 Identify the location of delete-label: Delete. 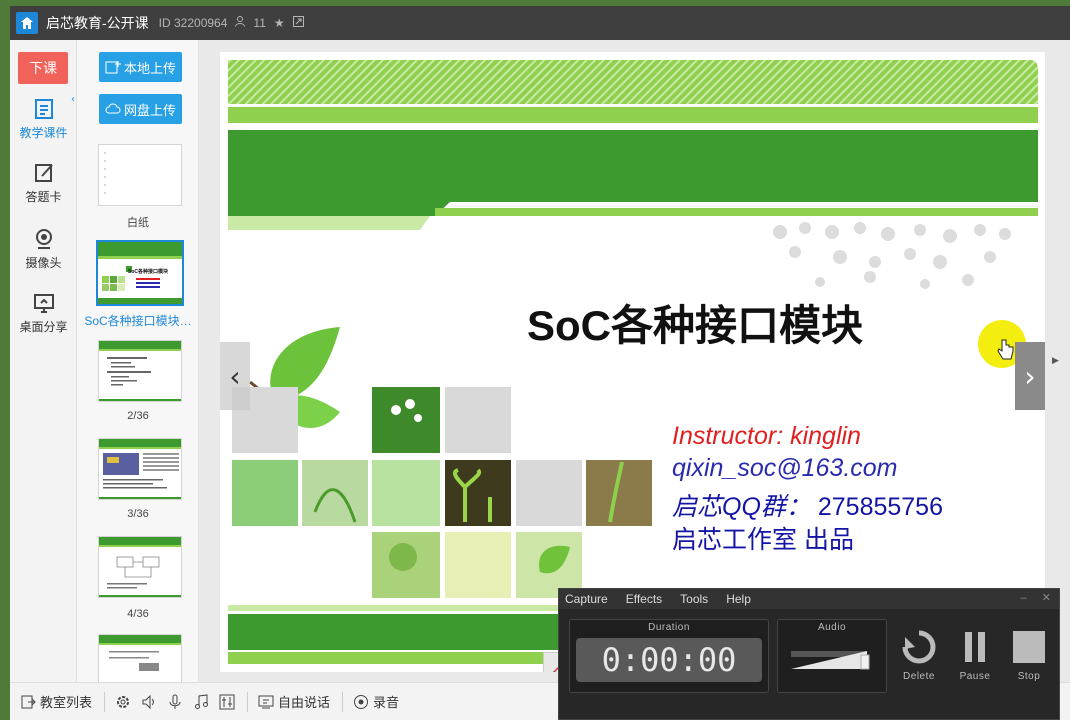
(919, 676).